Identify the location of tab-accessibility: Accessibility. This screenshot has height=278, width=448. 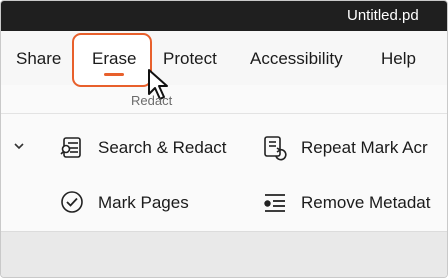
(296, 59).